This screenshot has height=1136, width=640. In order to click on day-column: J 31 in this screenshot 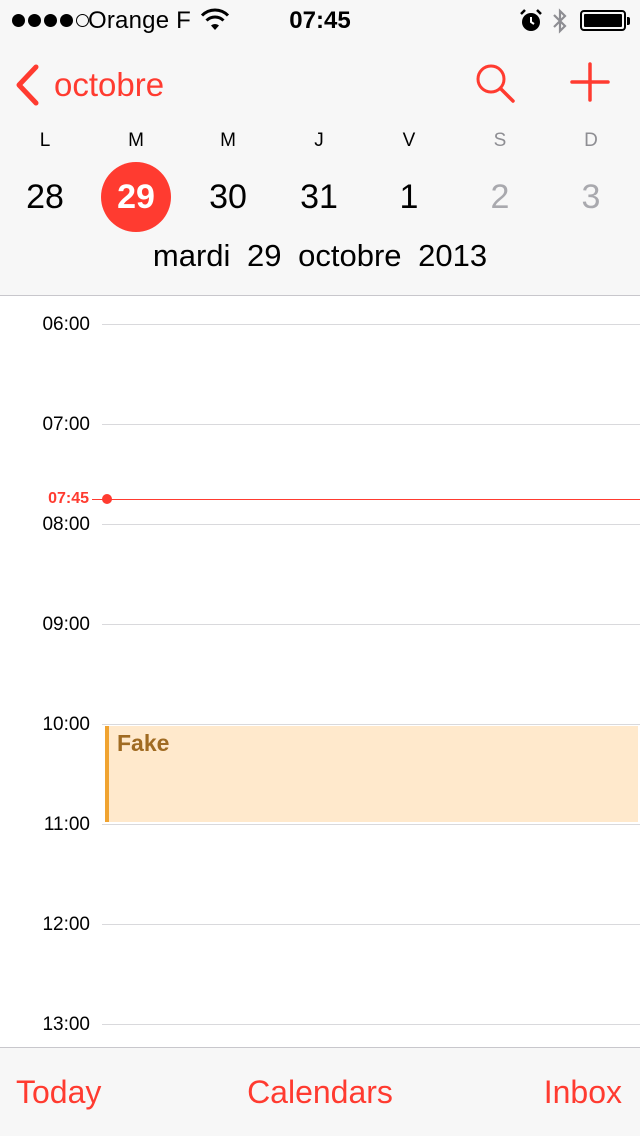, I will do `click(319, 180)`.